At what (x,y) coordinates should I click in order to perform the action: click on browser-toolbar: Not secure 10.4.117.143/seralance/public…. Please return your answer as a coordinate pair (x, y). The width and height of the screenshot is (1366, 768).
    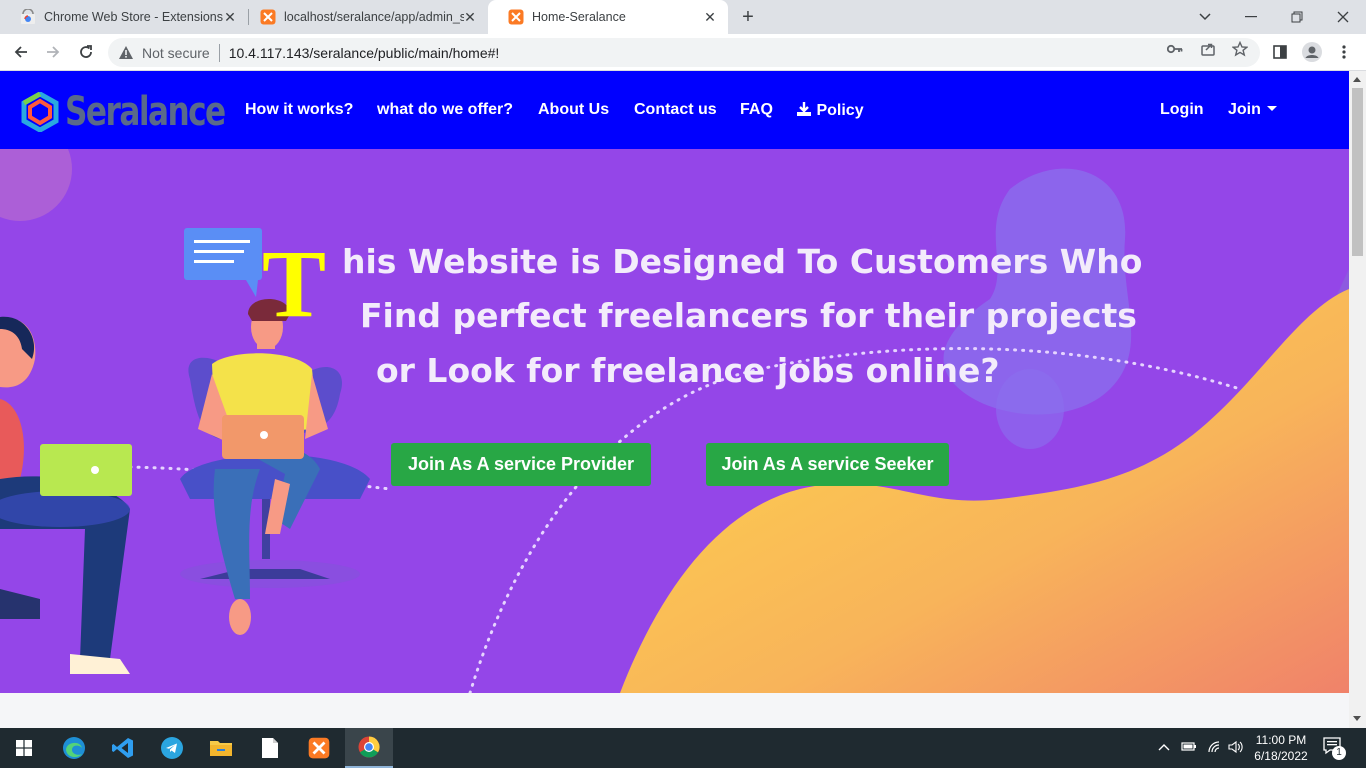
    Looking at the image, I should click on (683, 52).